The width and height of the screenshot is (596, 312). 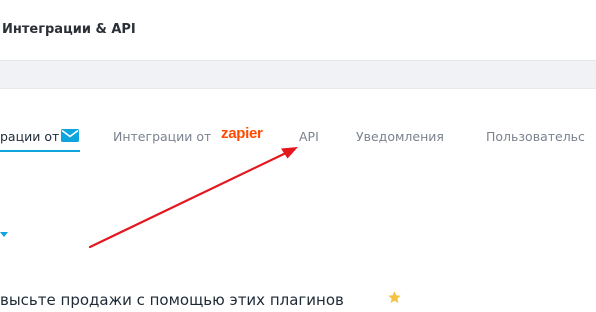 I want to click on tab-label: Интеграции от, so click(x=162, y=136).